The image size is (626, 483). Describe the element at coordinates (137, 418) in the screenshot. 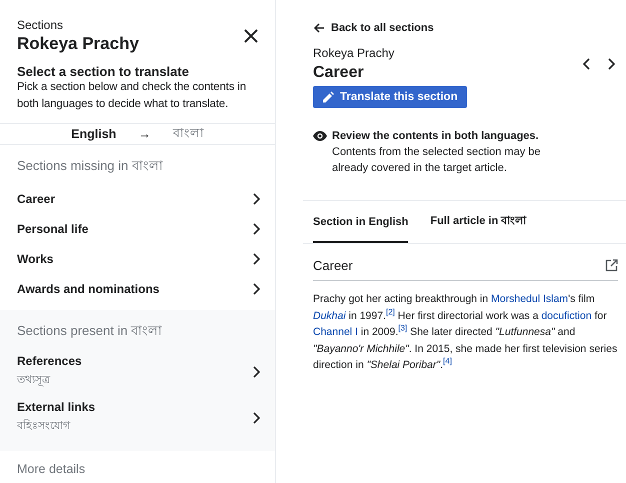

I see `section-item: External links বহিঃসংযোগ` at that location.